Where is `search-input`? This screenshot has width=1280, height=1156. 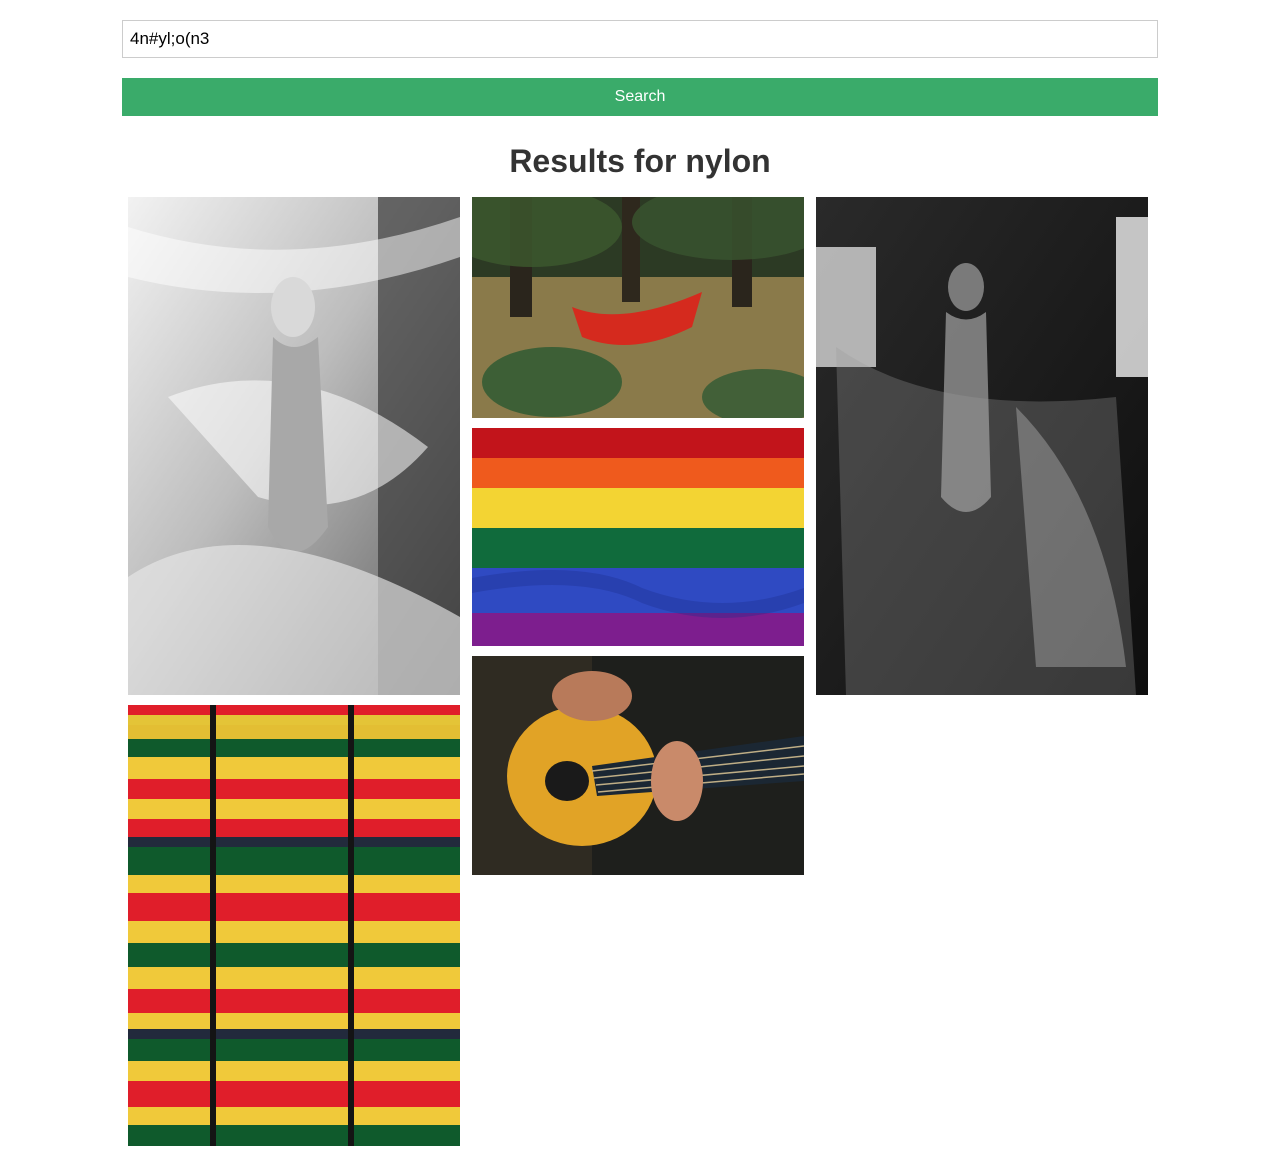
search-input is located at coordinates (640, 39).